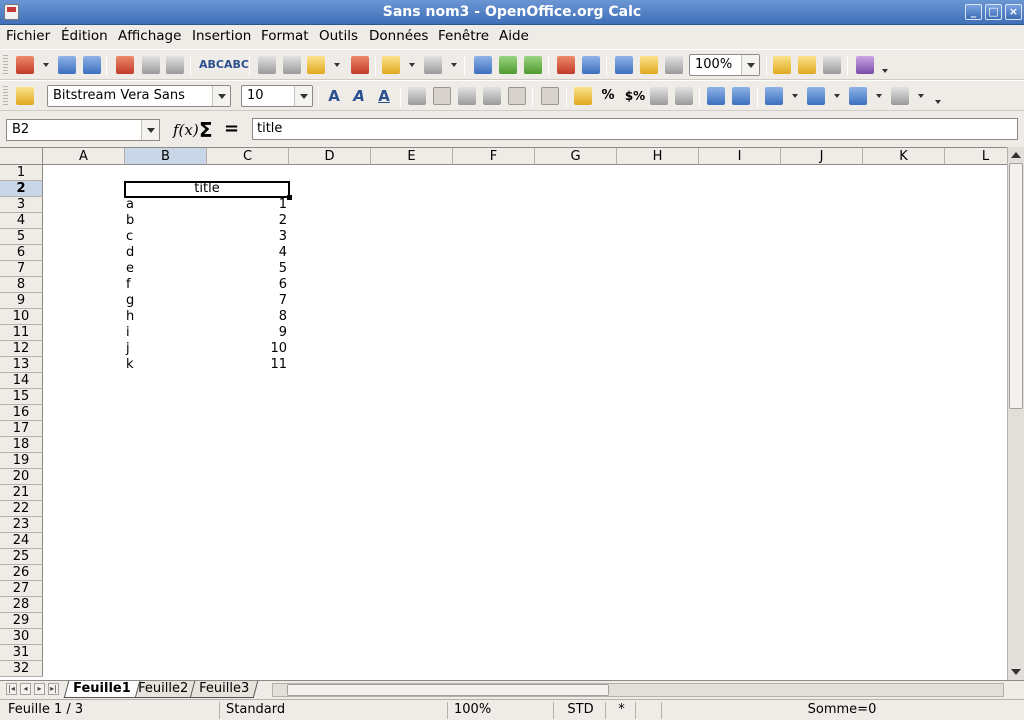  I want to click on new-dropdown-icon, so click(46, 65).